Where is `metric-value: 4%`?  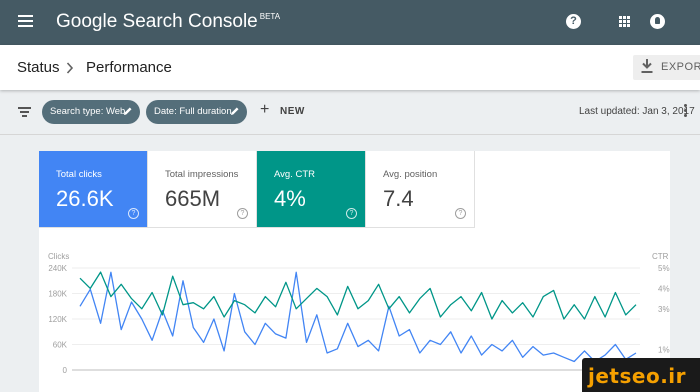 metric-value: 4% is located at coordinates (290, 198).